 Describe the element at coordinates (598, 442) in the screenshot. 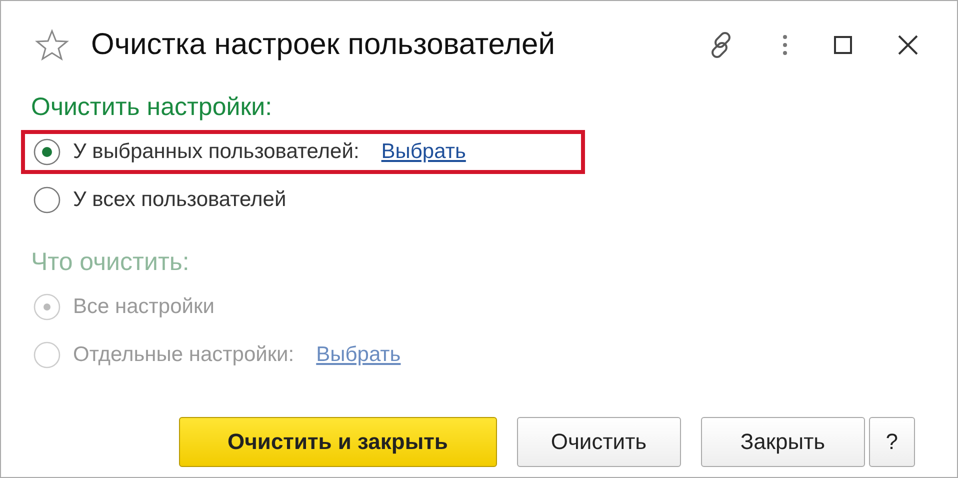

I see `dialog-button: Очистить` at that location.